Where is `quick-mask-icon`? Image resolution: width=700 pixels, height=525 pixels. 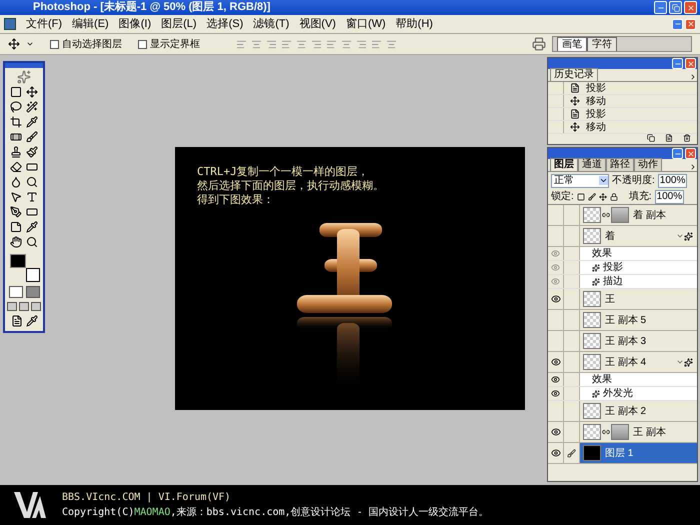
quick-mask-icon is located at coordinates (33, 292).